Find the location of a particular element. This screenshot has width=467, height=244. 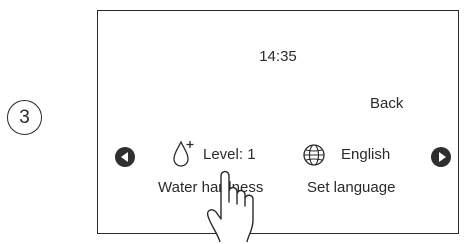

right-arrow-icon is located at coordinates (441, 157).